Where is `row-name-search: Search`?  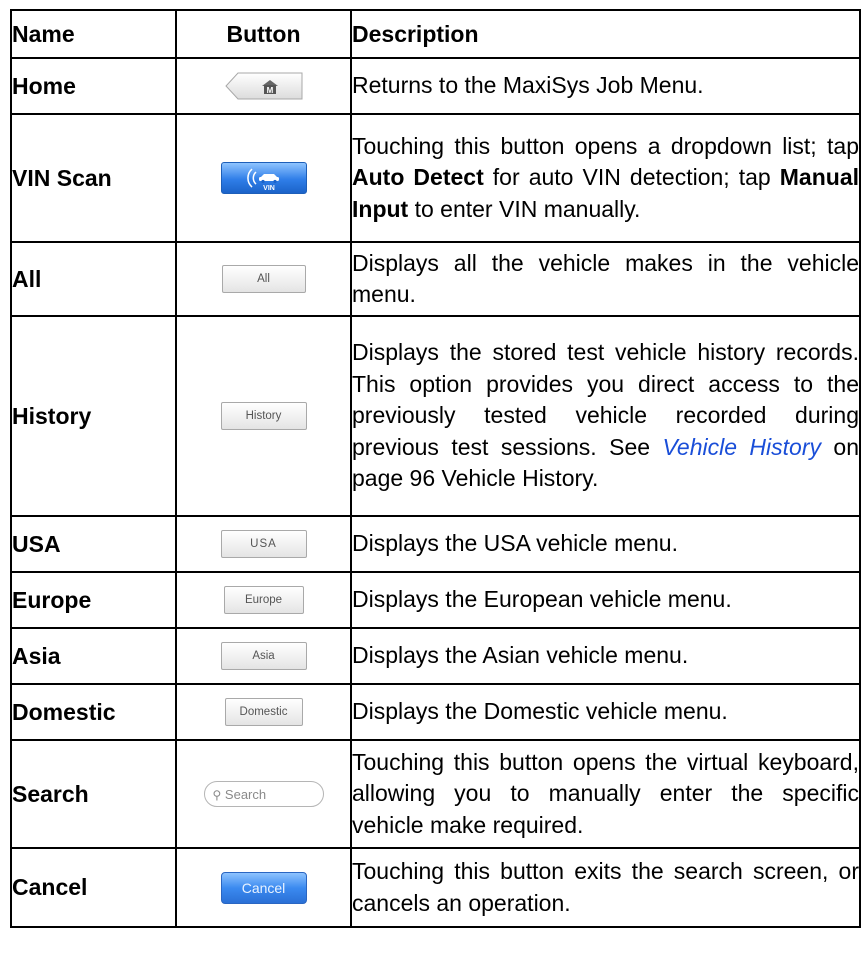
row-name-search: Search is located at coordinates (93, 794).